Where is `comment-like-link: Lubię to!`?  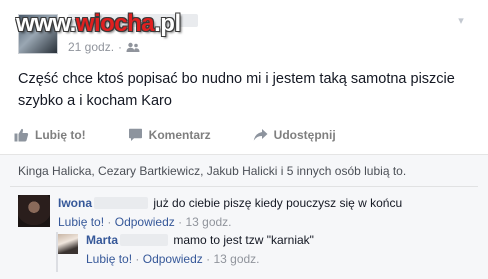
comment-like-link: Lubię to! is located at coordinates (81, 222).